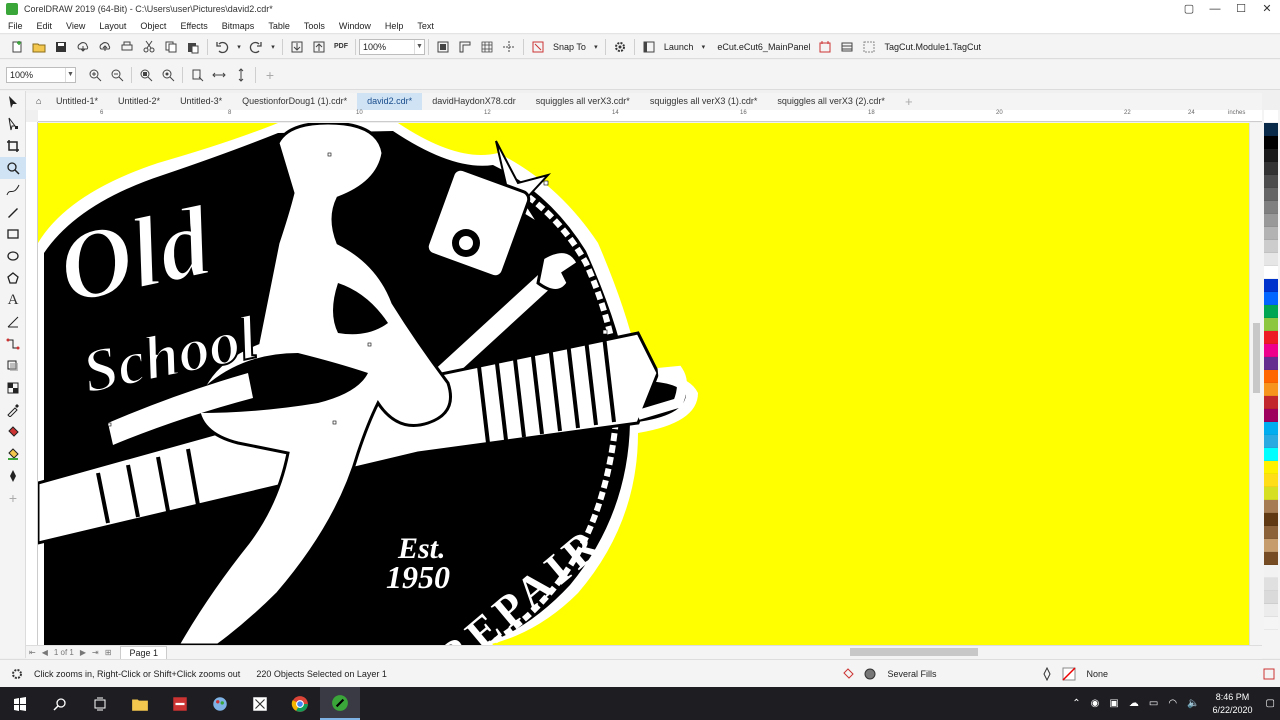 Image resolution: width=1280 pixels, height=720 pixels. I want to click on tagcut-icon, so click(869, 47).